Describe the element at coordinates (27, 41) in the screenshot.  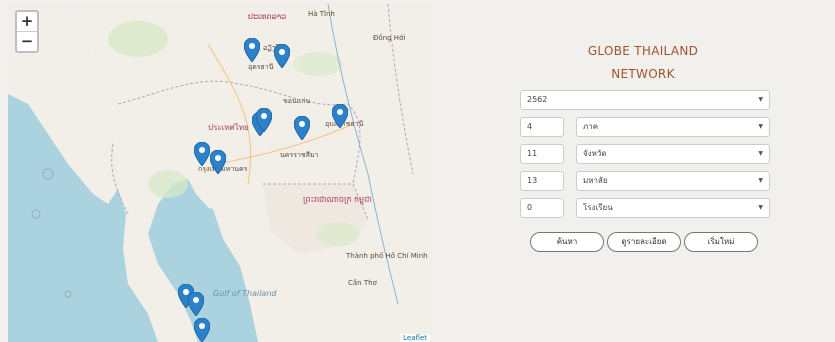
I see `zoom-out-button: −` at that location.